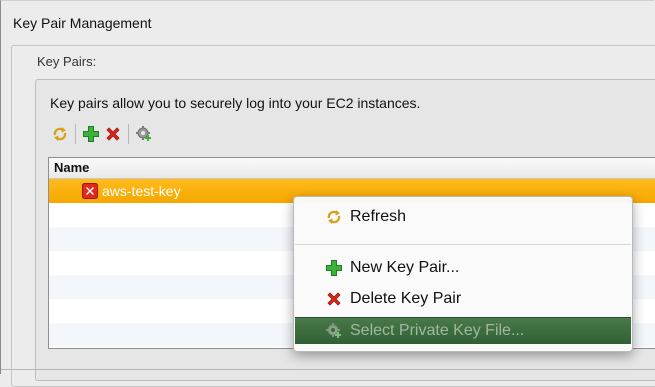 This screenshot has height=387, width=655. What do you see at coordinates (90, 191) in the screenshot?
I see `invalid-key-icon` at bounding box center [90, 191].